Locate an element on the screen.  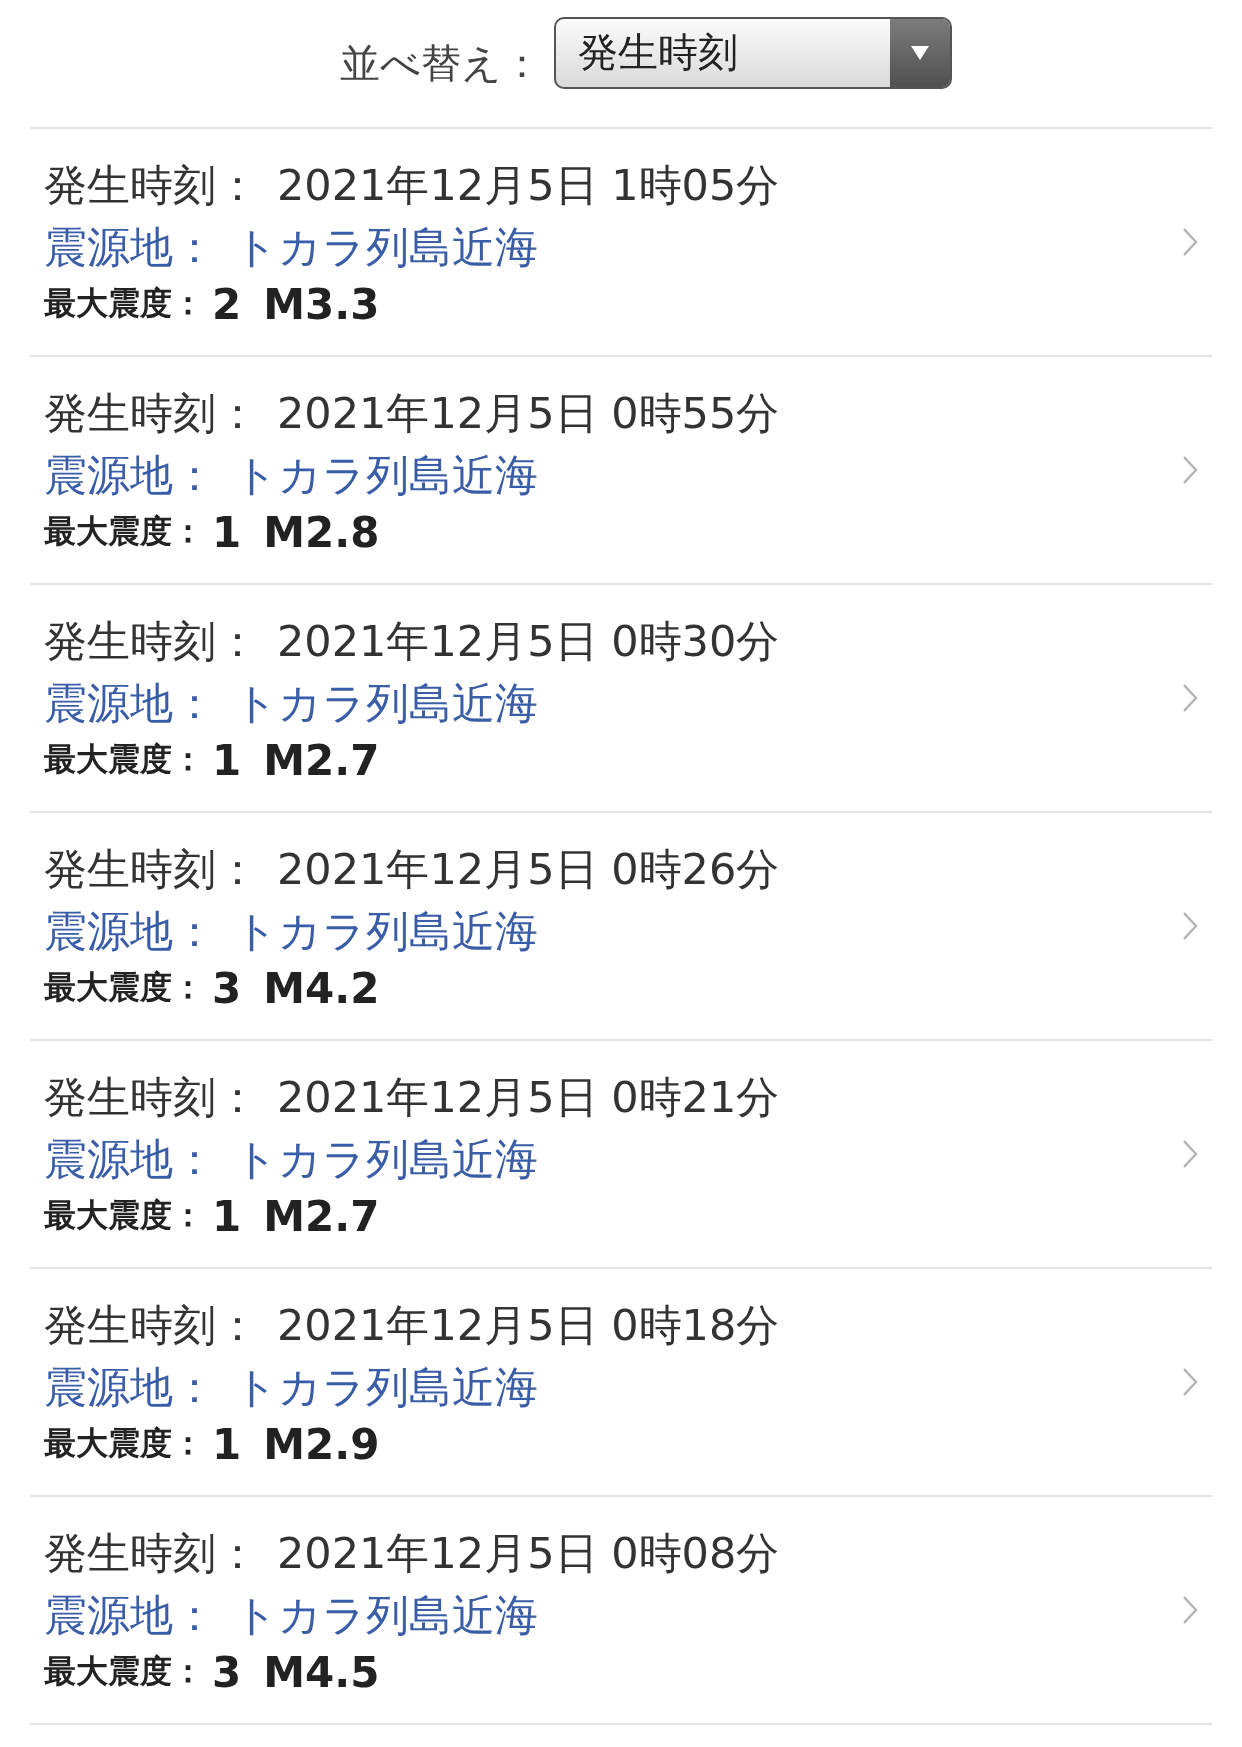
occurrence-time: 2021年12月5日 0時30分 is located at coordinates (528, 641).